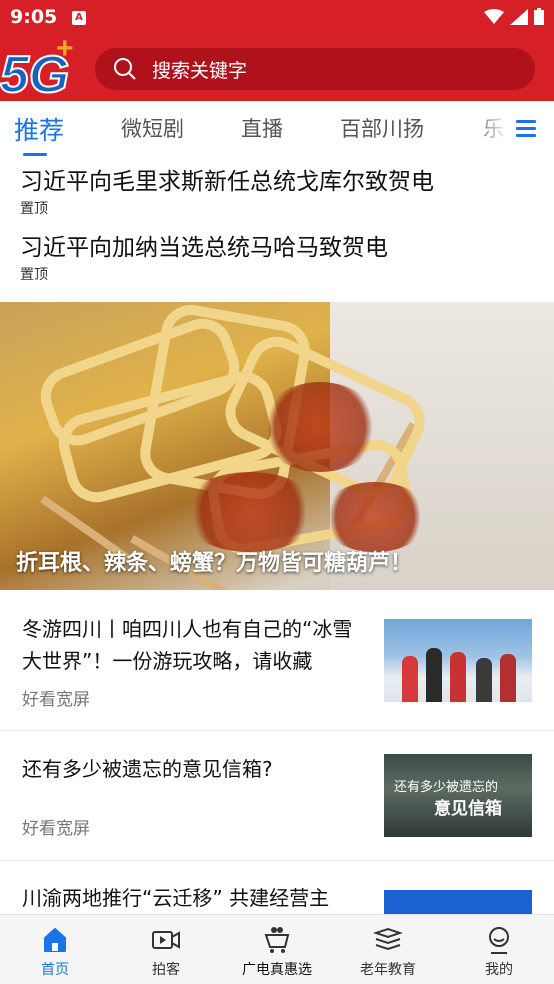  What do you see at coordinates (388, 939) in the screenshot?
I see `books-icon` at bounding box center [388, 939].